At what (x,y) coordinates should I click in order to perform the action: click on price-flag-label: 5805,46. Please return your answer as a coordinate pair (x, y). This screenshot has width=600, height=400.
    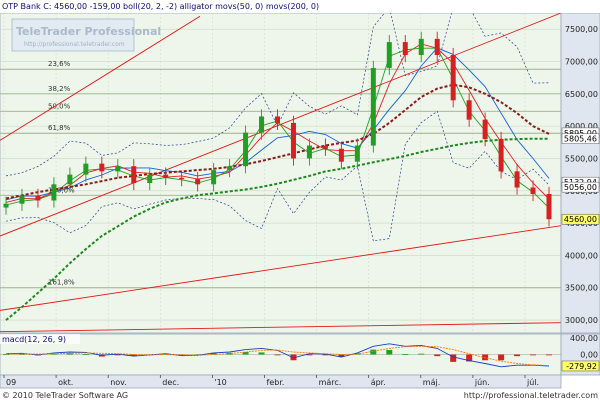
    Looking at the image, I should click on (580, 139).